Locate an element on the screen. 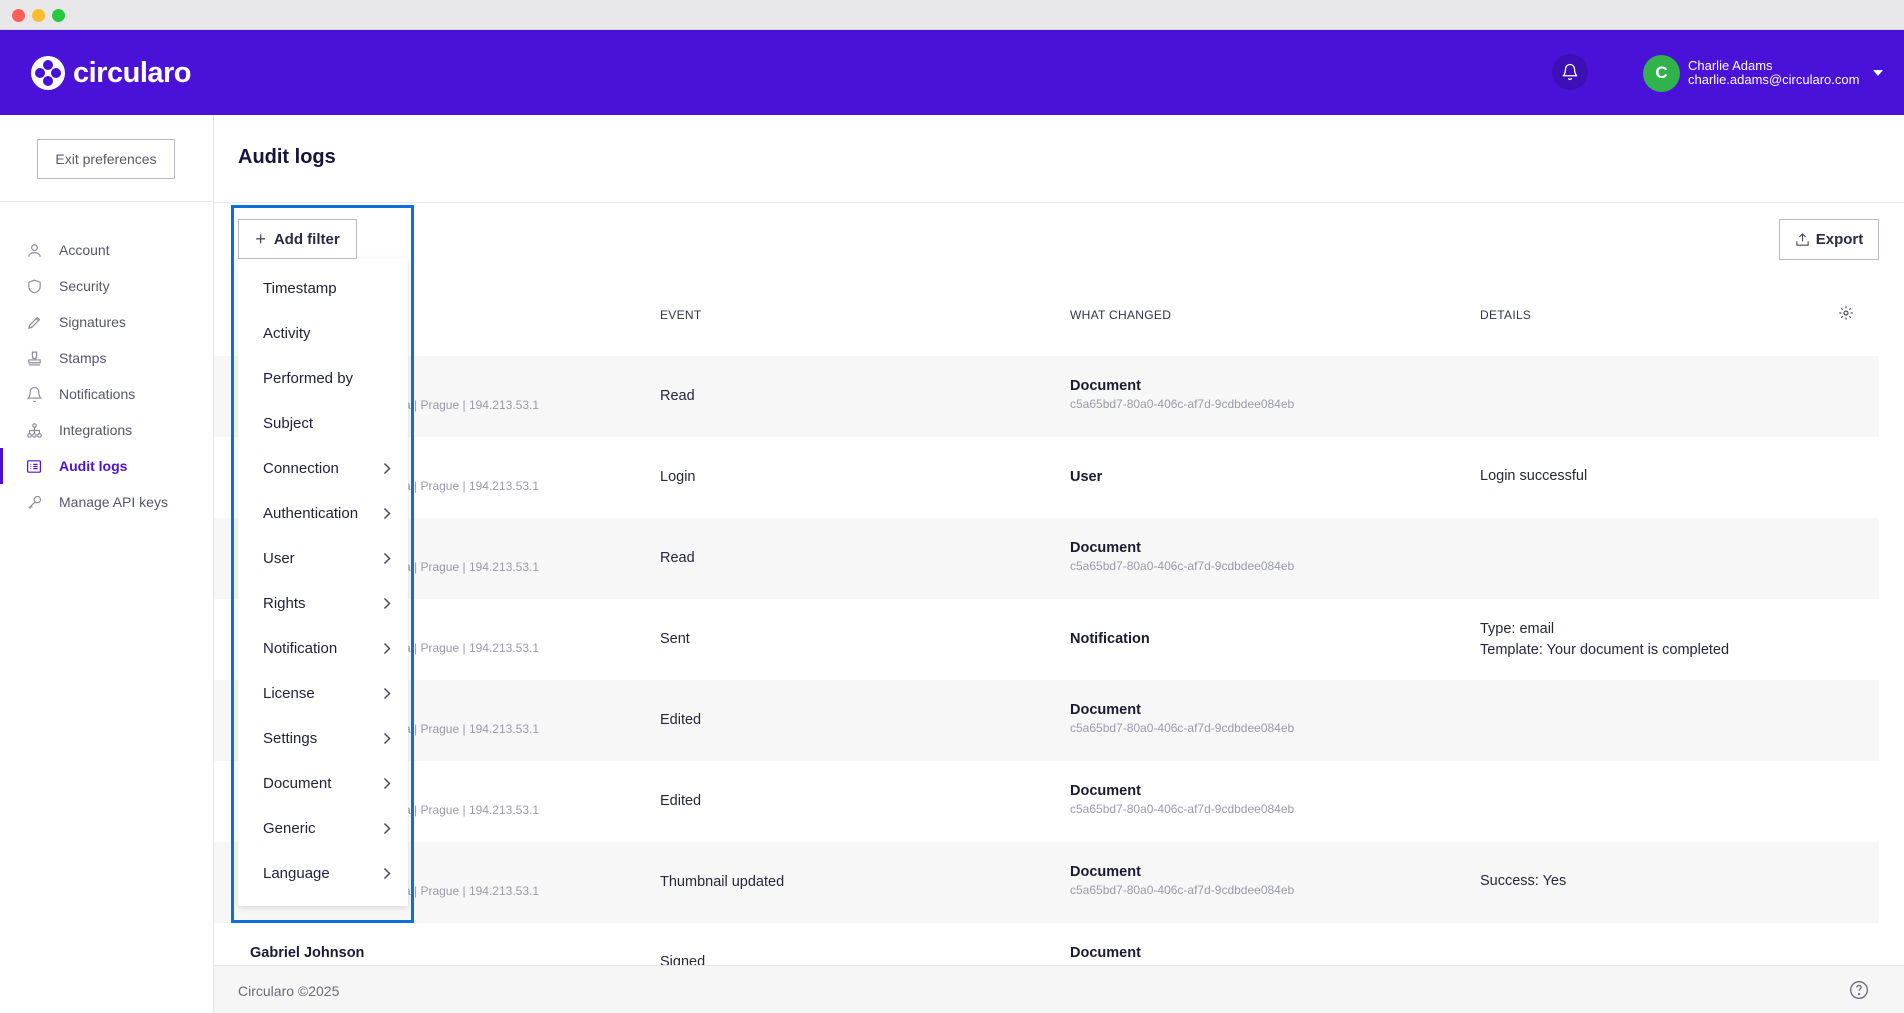  sidebar-item-manage-api-keys: Manage API keys is located at coordinates (106, 502).